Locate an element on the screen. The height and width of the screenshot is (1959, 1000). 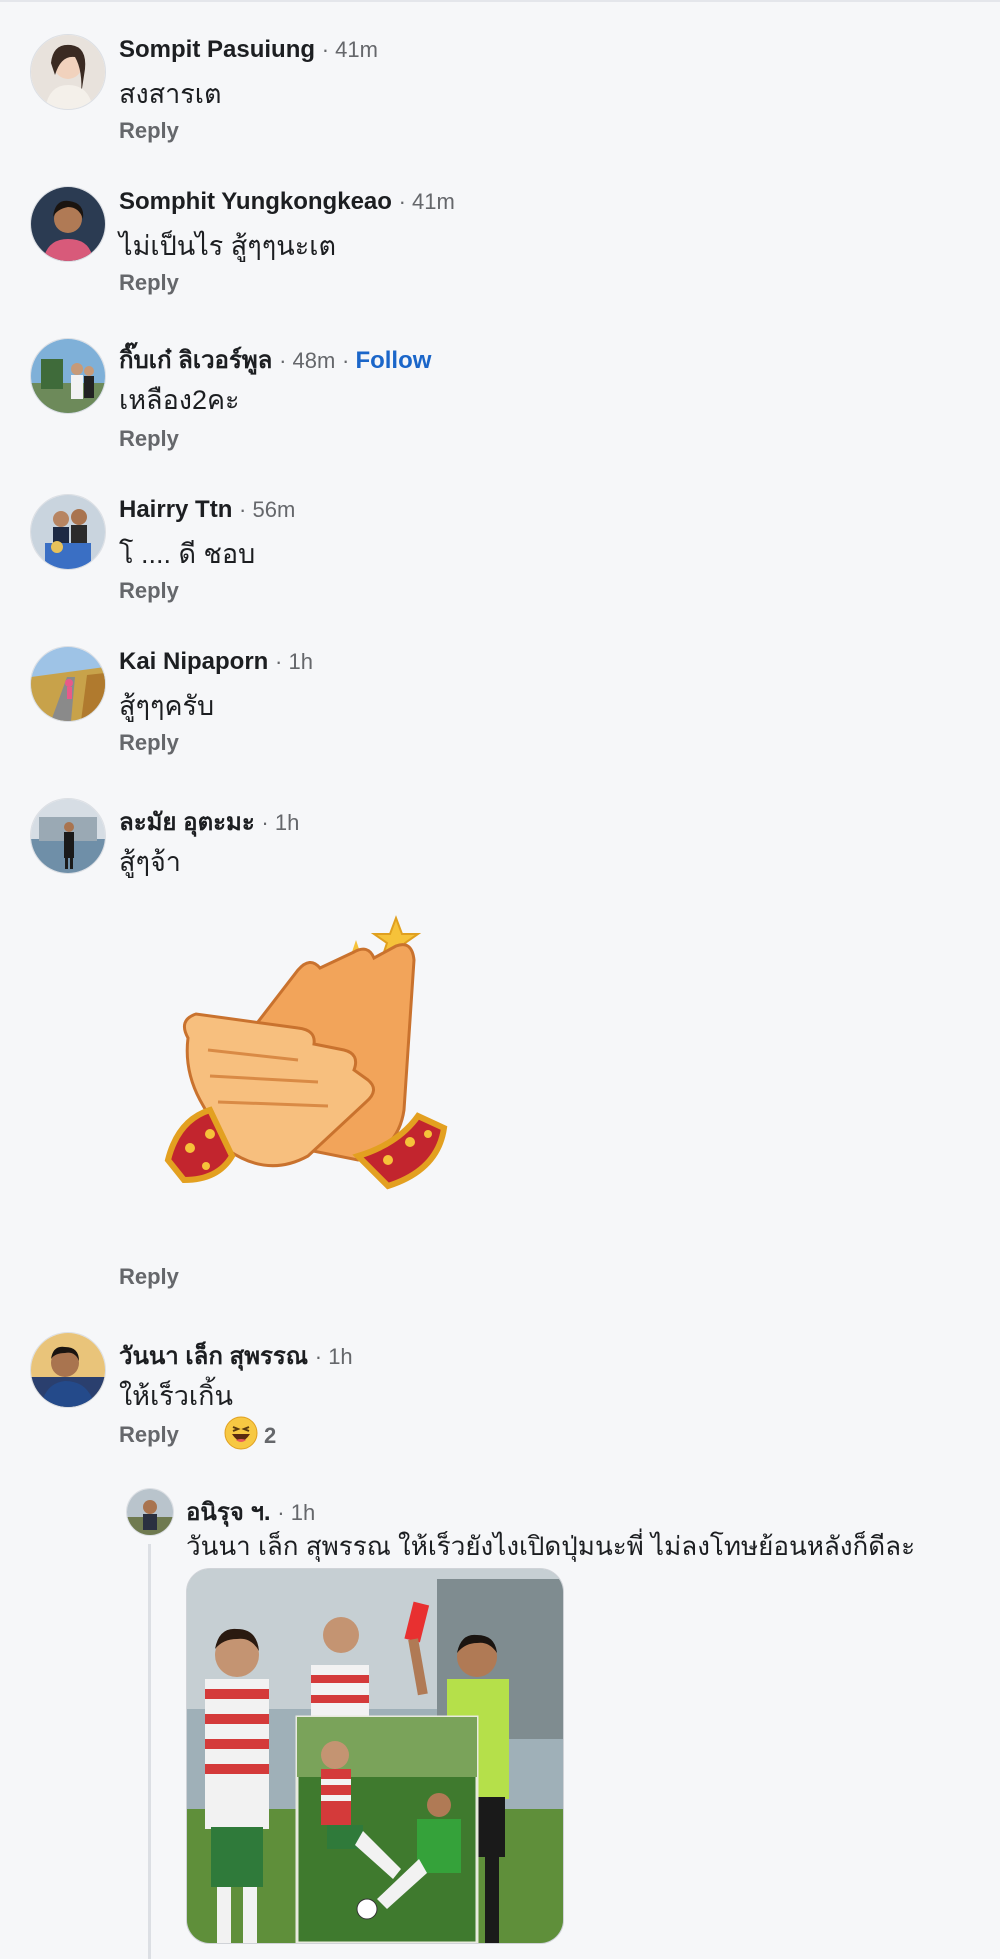
follow-button: Follow is located at coordinates (393, 360).